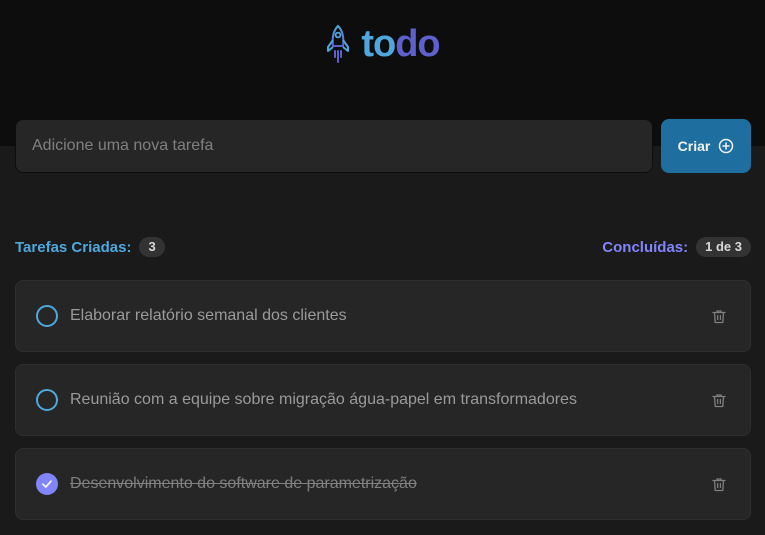 The image size is (765, 535). I want to click on done-count-badge: 1 de 3, so click(723, 247).